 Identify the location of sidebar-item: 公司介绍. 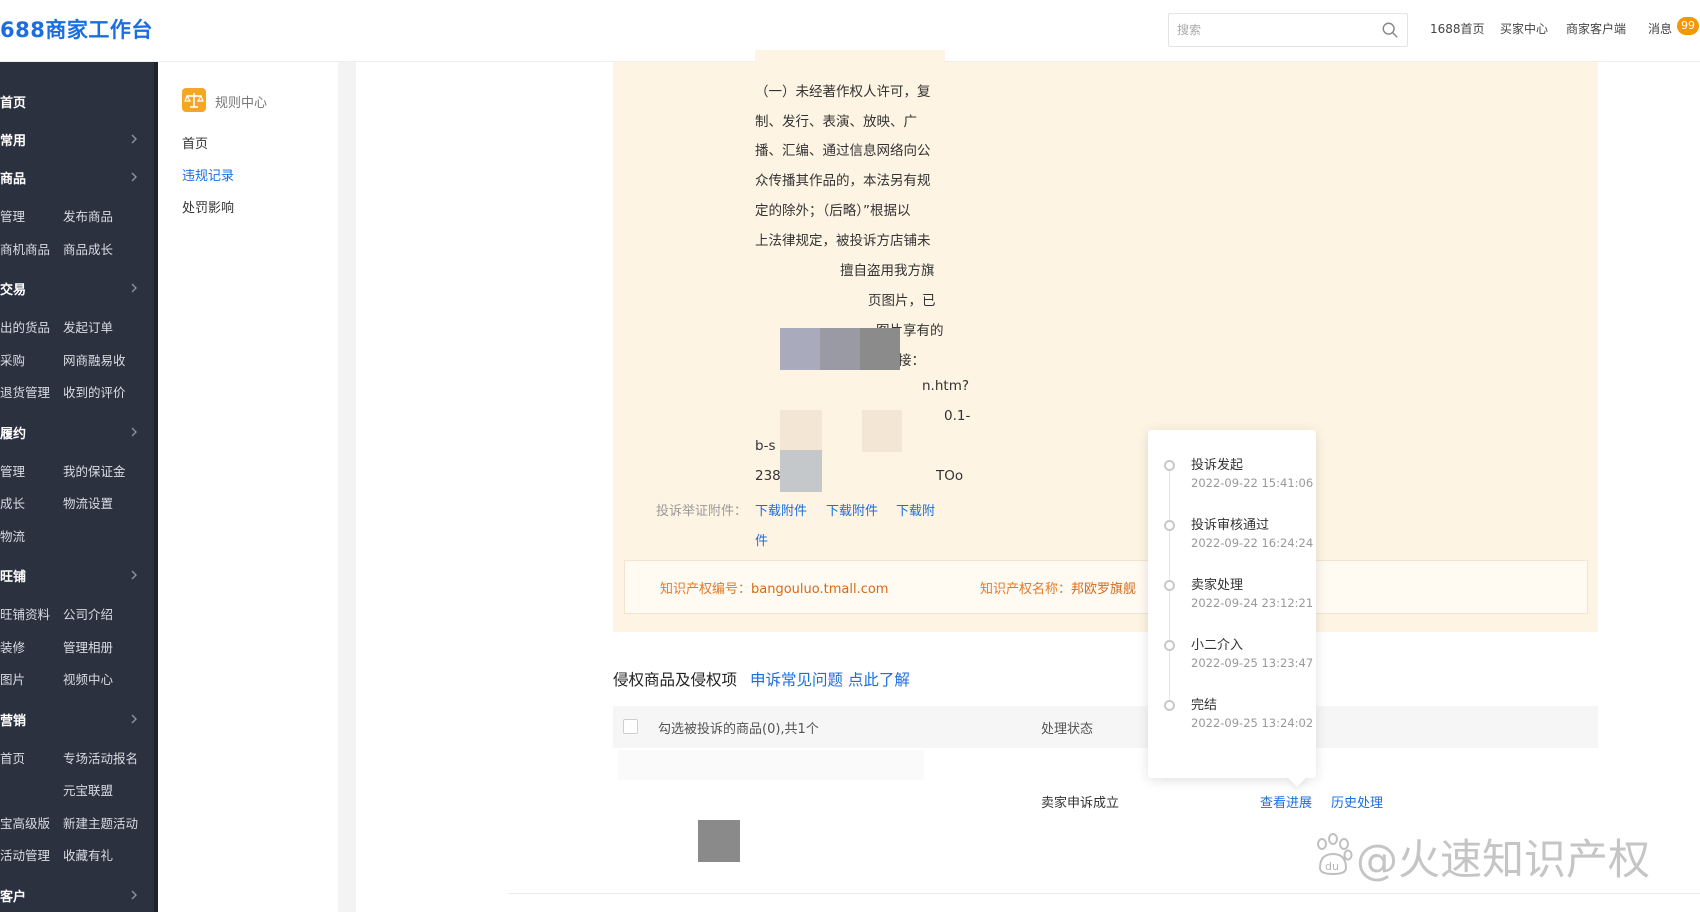
(88, 613).